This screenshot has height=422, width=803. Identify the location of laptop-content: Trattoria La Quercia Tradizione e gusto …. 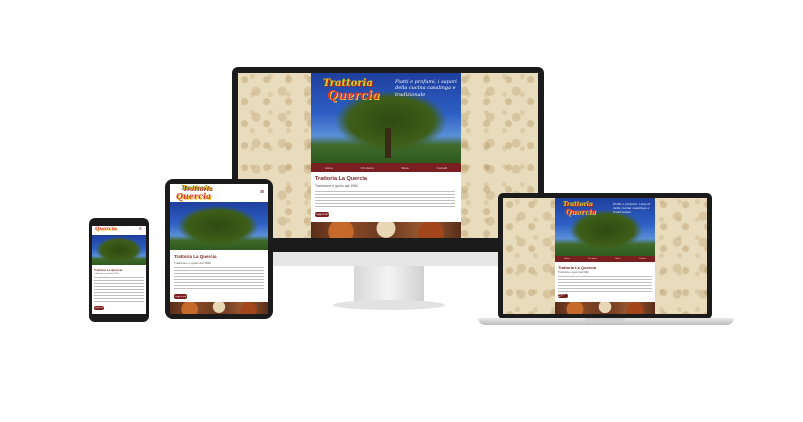
(605, 282).